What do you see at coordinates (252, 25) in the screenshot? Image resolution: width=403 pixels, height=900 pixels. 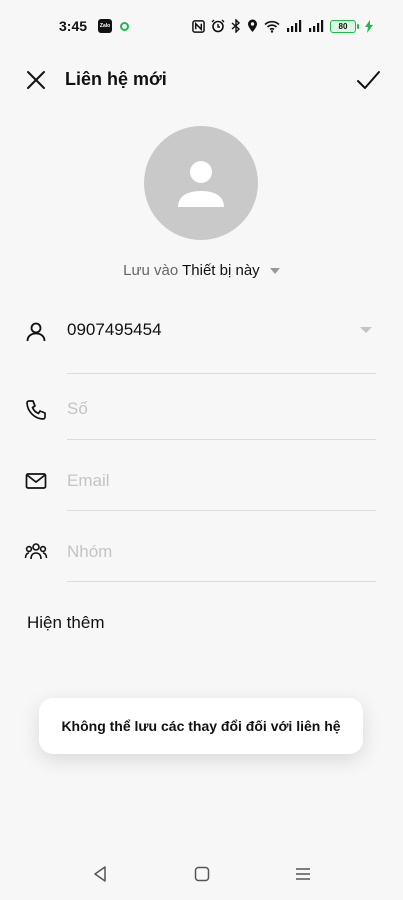 I see `location-icon` at bounding box center [252, 25].